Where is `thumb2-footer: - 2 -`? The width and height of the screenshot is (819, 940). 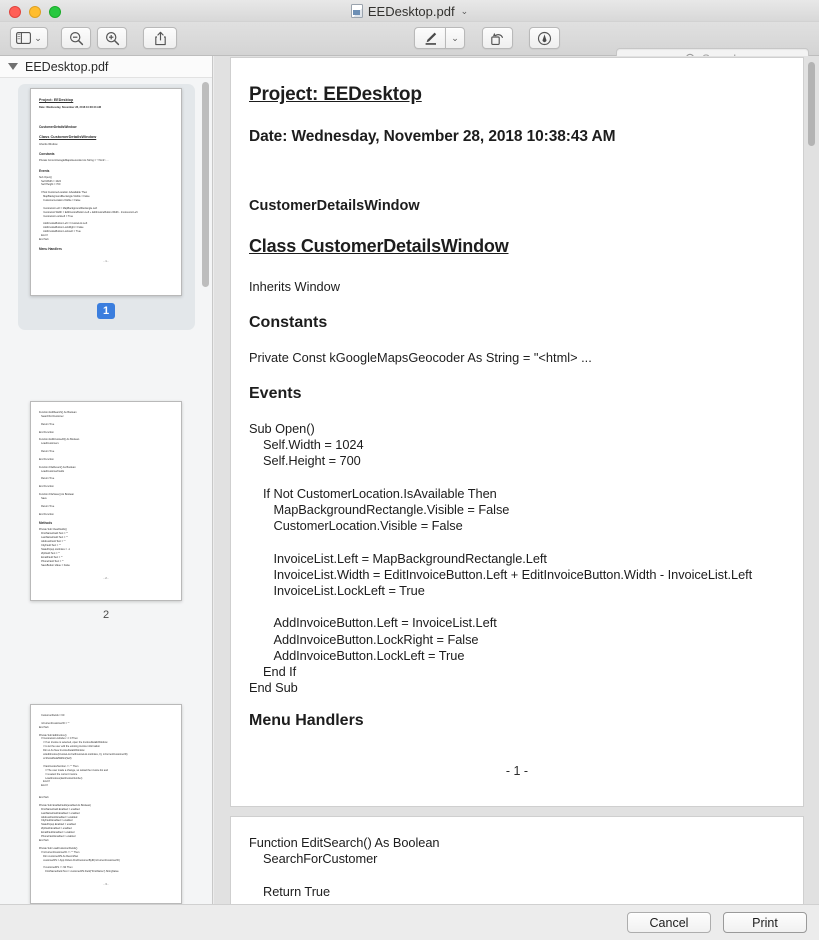
thumb2-footer: - 2 - is located at coordinates (106, 577).